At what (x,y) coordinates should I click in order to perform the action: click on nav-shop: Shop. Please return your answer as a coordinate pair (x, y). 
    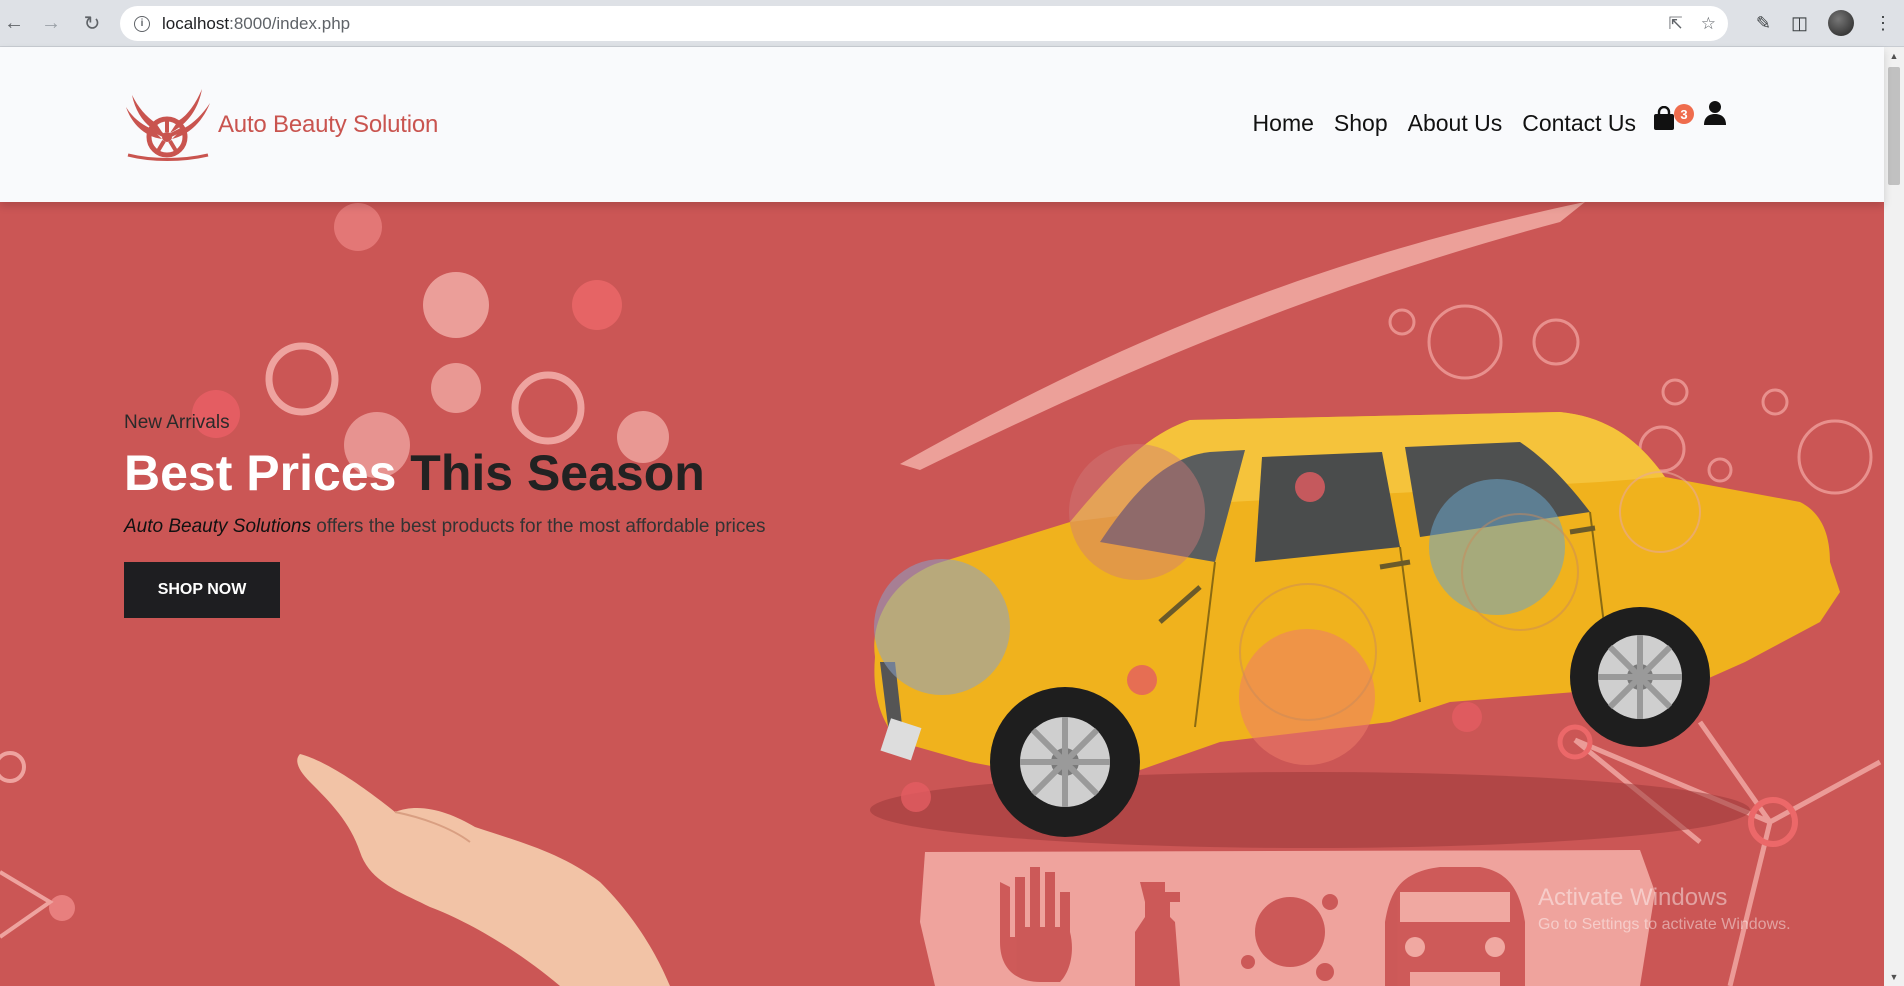
    Looking at the image, I should click on (1361, 123).